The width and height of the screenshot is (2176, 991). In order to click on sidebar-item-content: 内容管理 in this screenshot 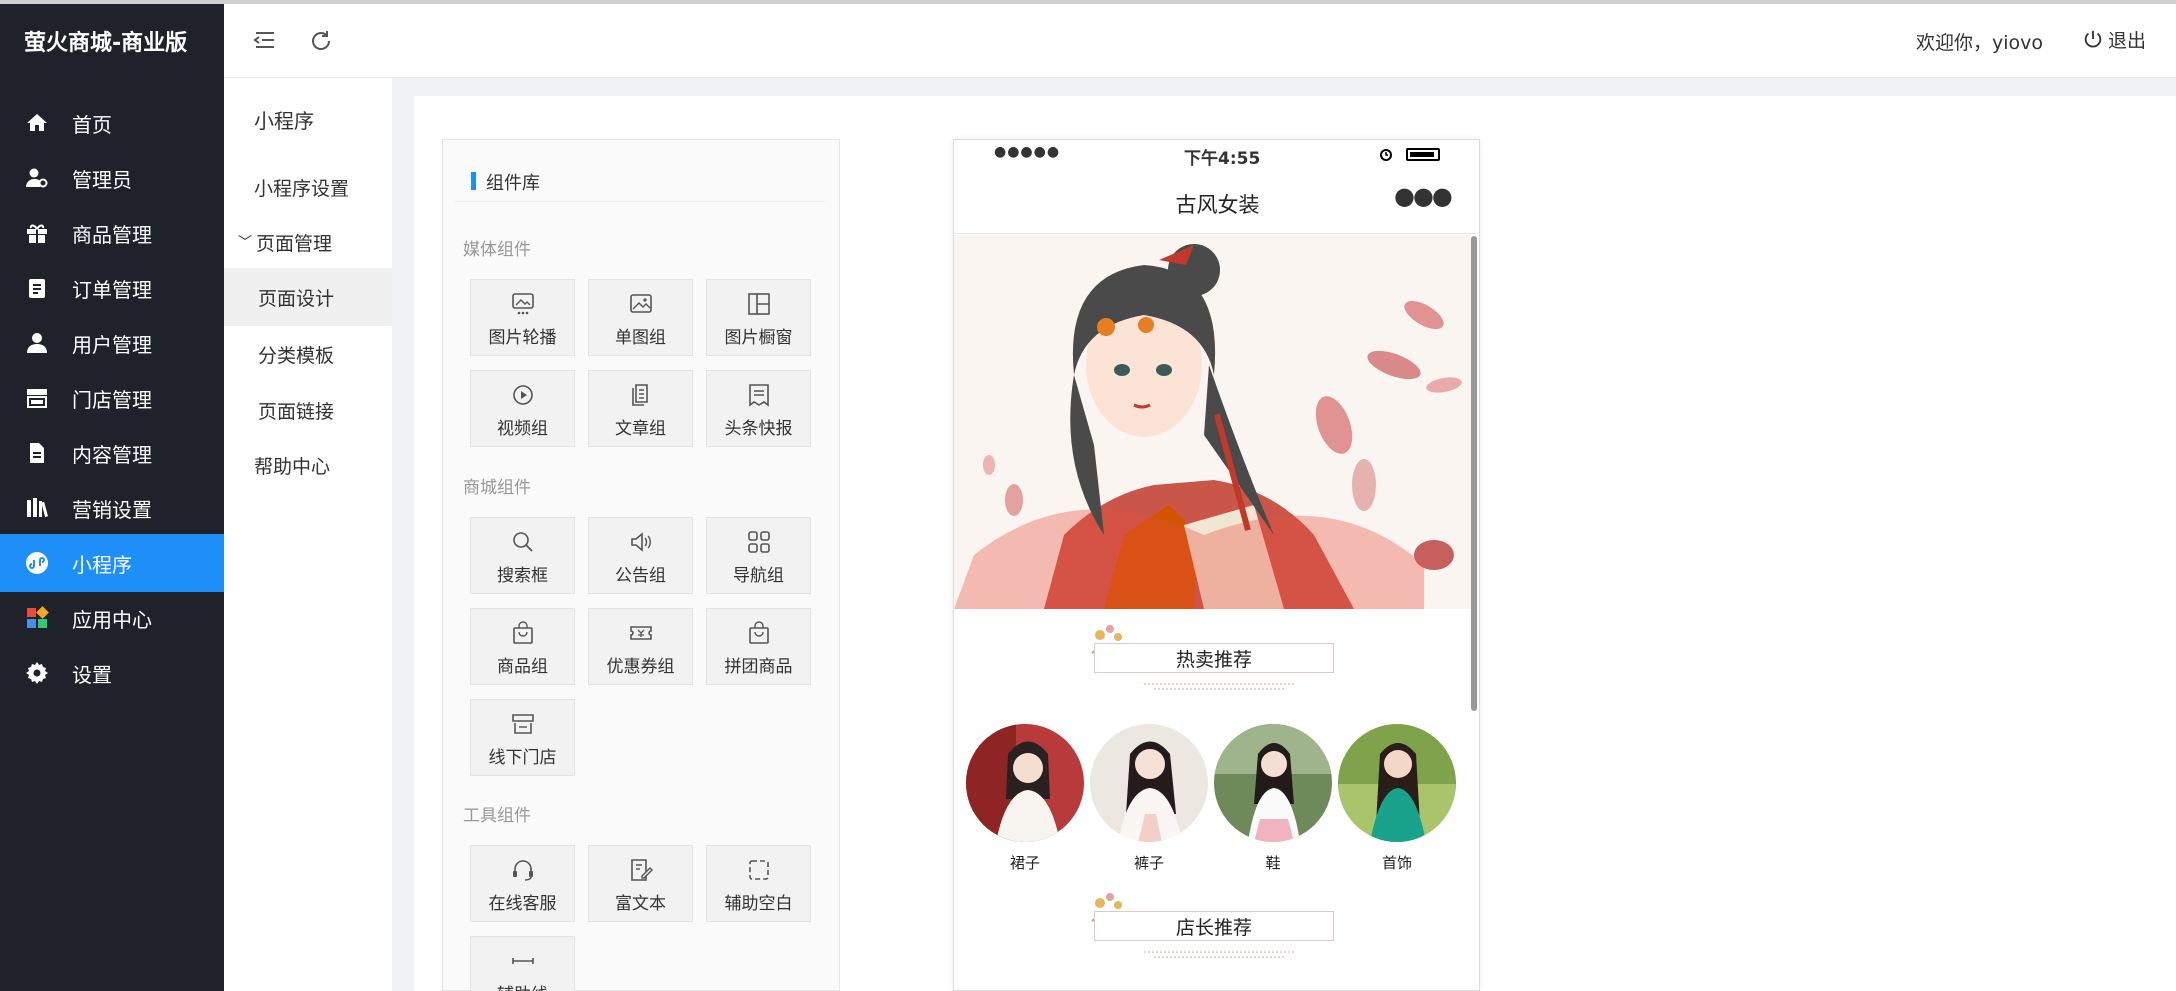, I will do `click(112, 453)`.